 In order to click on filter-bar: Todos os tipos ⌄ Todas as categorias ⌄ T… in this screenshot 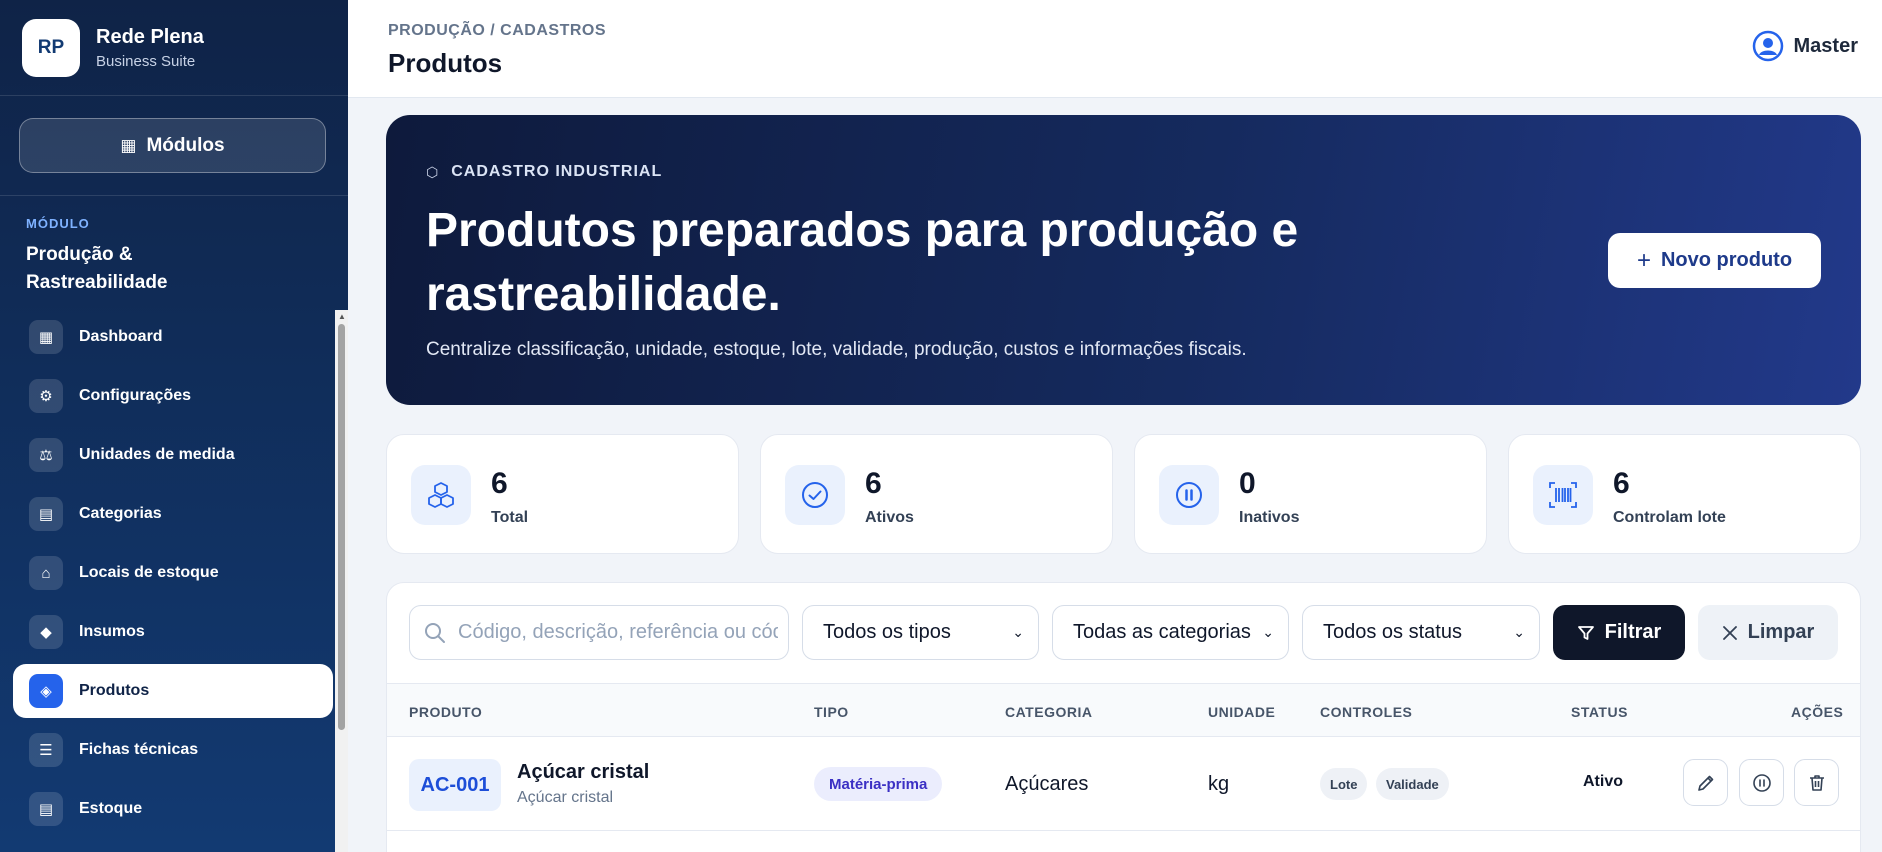, I will do `click(1123, 633)`.